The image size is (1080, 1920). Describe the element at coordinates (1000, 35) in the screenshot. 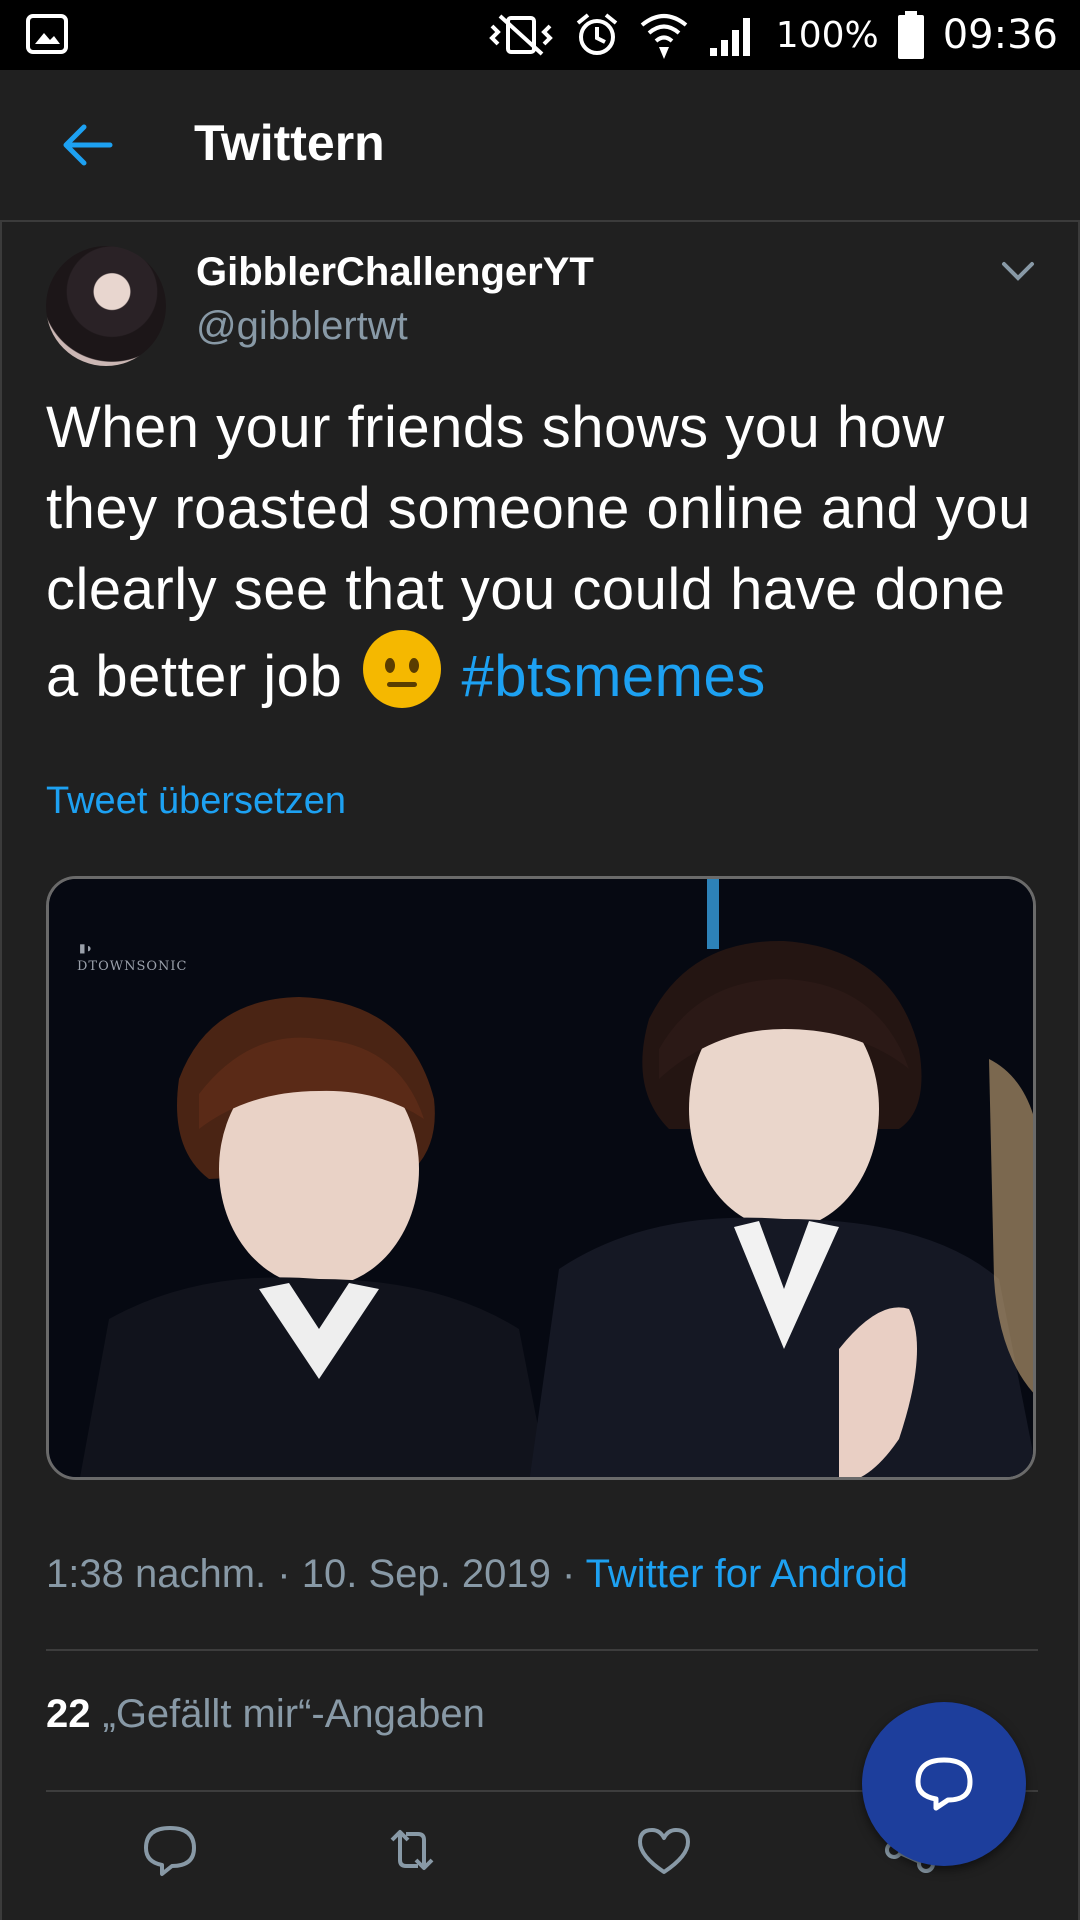

I see `clock: 09:36` at that location.